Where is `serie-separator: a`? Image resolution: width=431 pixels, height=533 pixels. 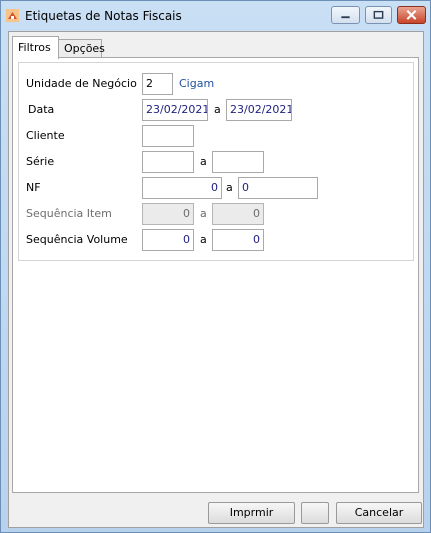
serie-separator: a is located at coordinates (203, 161).